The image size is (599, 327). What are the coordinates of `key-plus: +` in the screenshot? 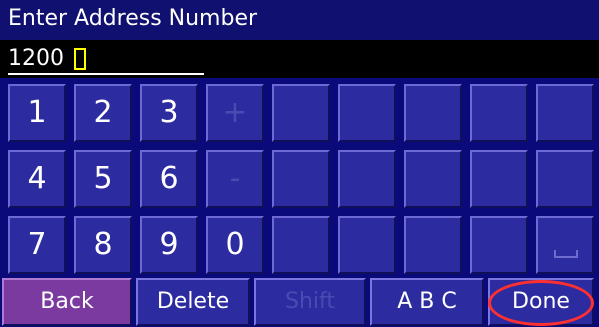 It's located at (235, 113).